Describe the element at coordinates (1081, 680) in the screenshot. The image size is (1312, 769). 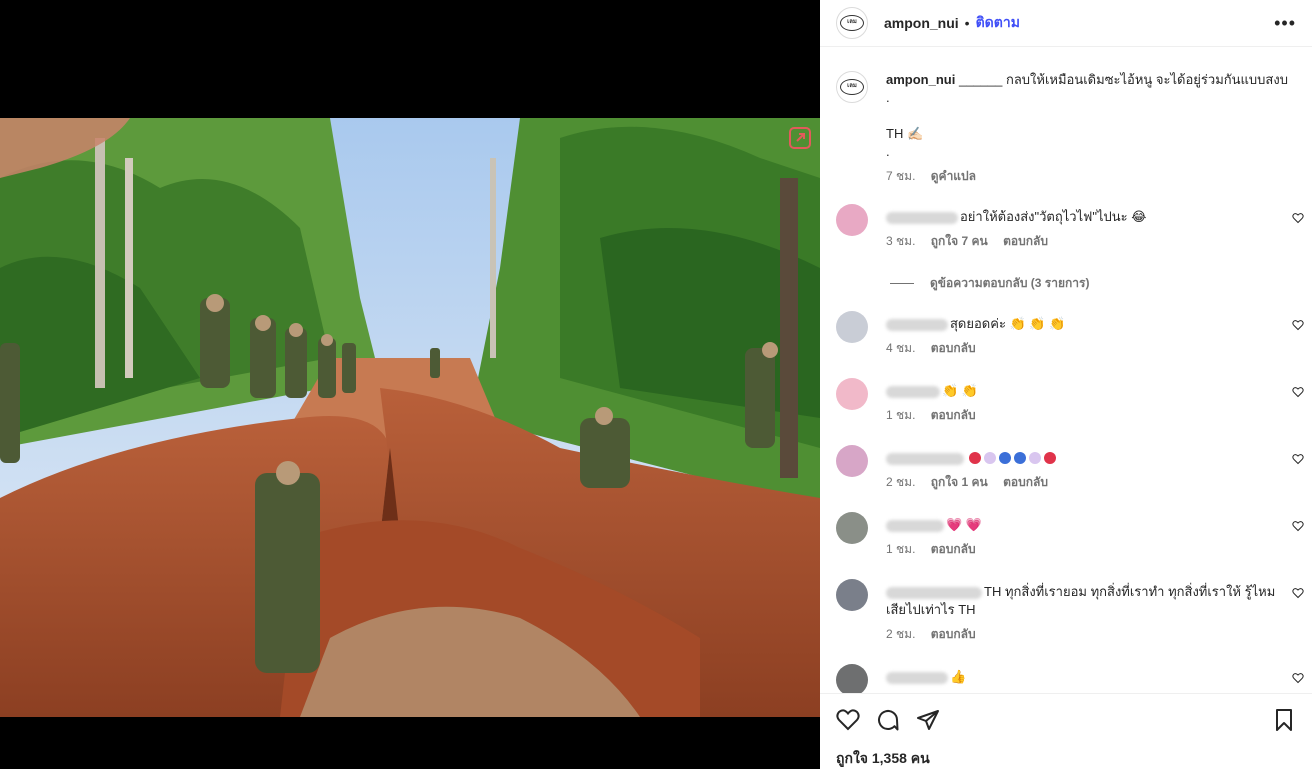
I see `comment-body: 👍` at that location.